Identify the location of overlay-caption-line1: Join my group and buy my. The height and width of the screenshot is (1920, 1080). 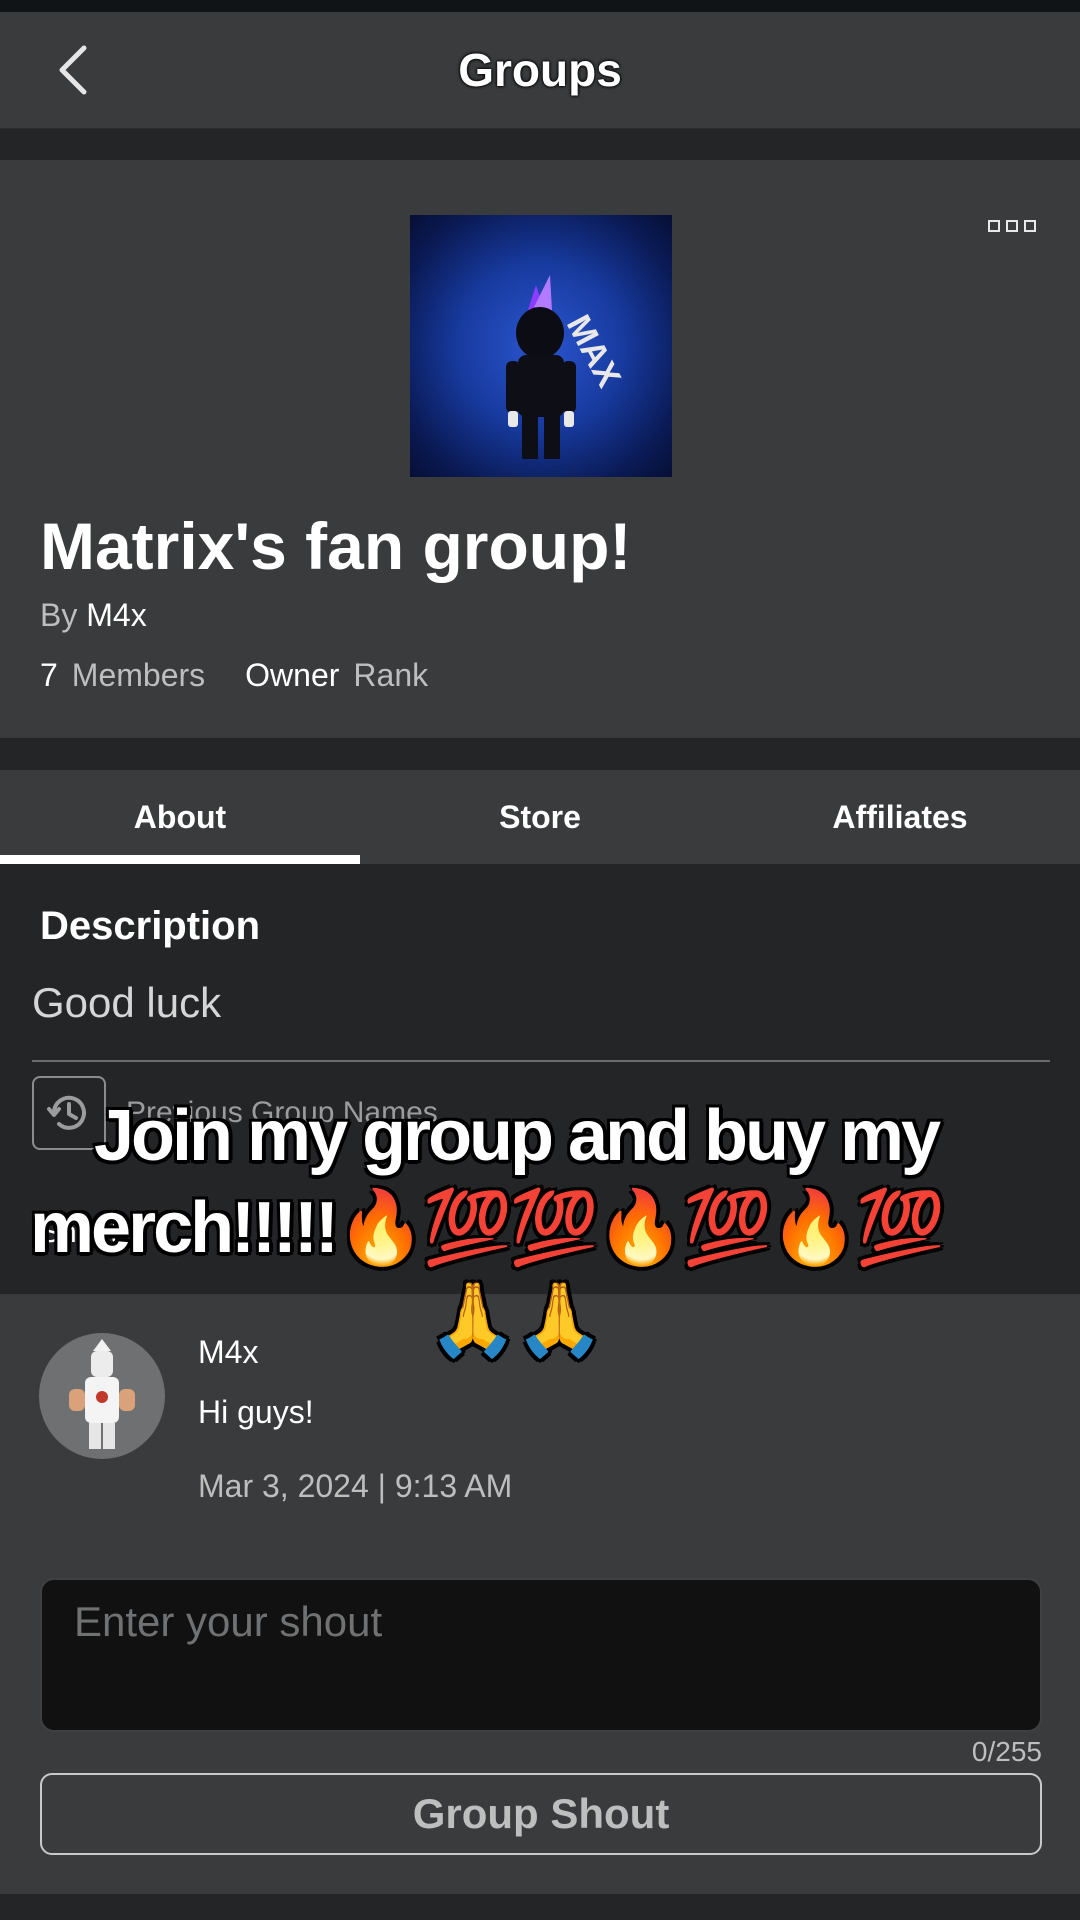
(517, 1136).